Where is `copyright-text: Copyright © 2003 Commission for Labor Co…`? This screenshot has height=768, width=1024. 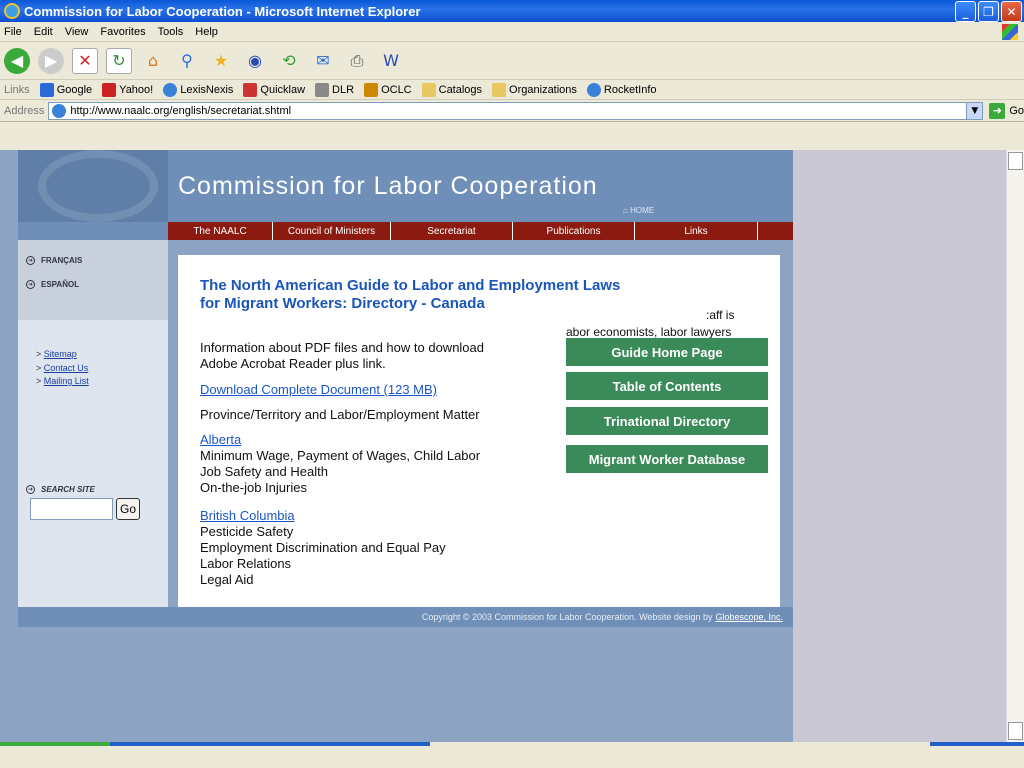 copyright-text: Copyright © 2003 Commission for Labor Co… is located at coordinates (567, 617).